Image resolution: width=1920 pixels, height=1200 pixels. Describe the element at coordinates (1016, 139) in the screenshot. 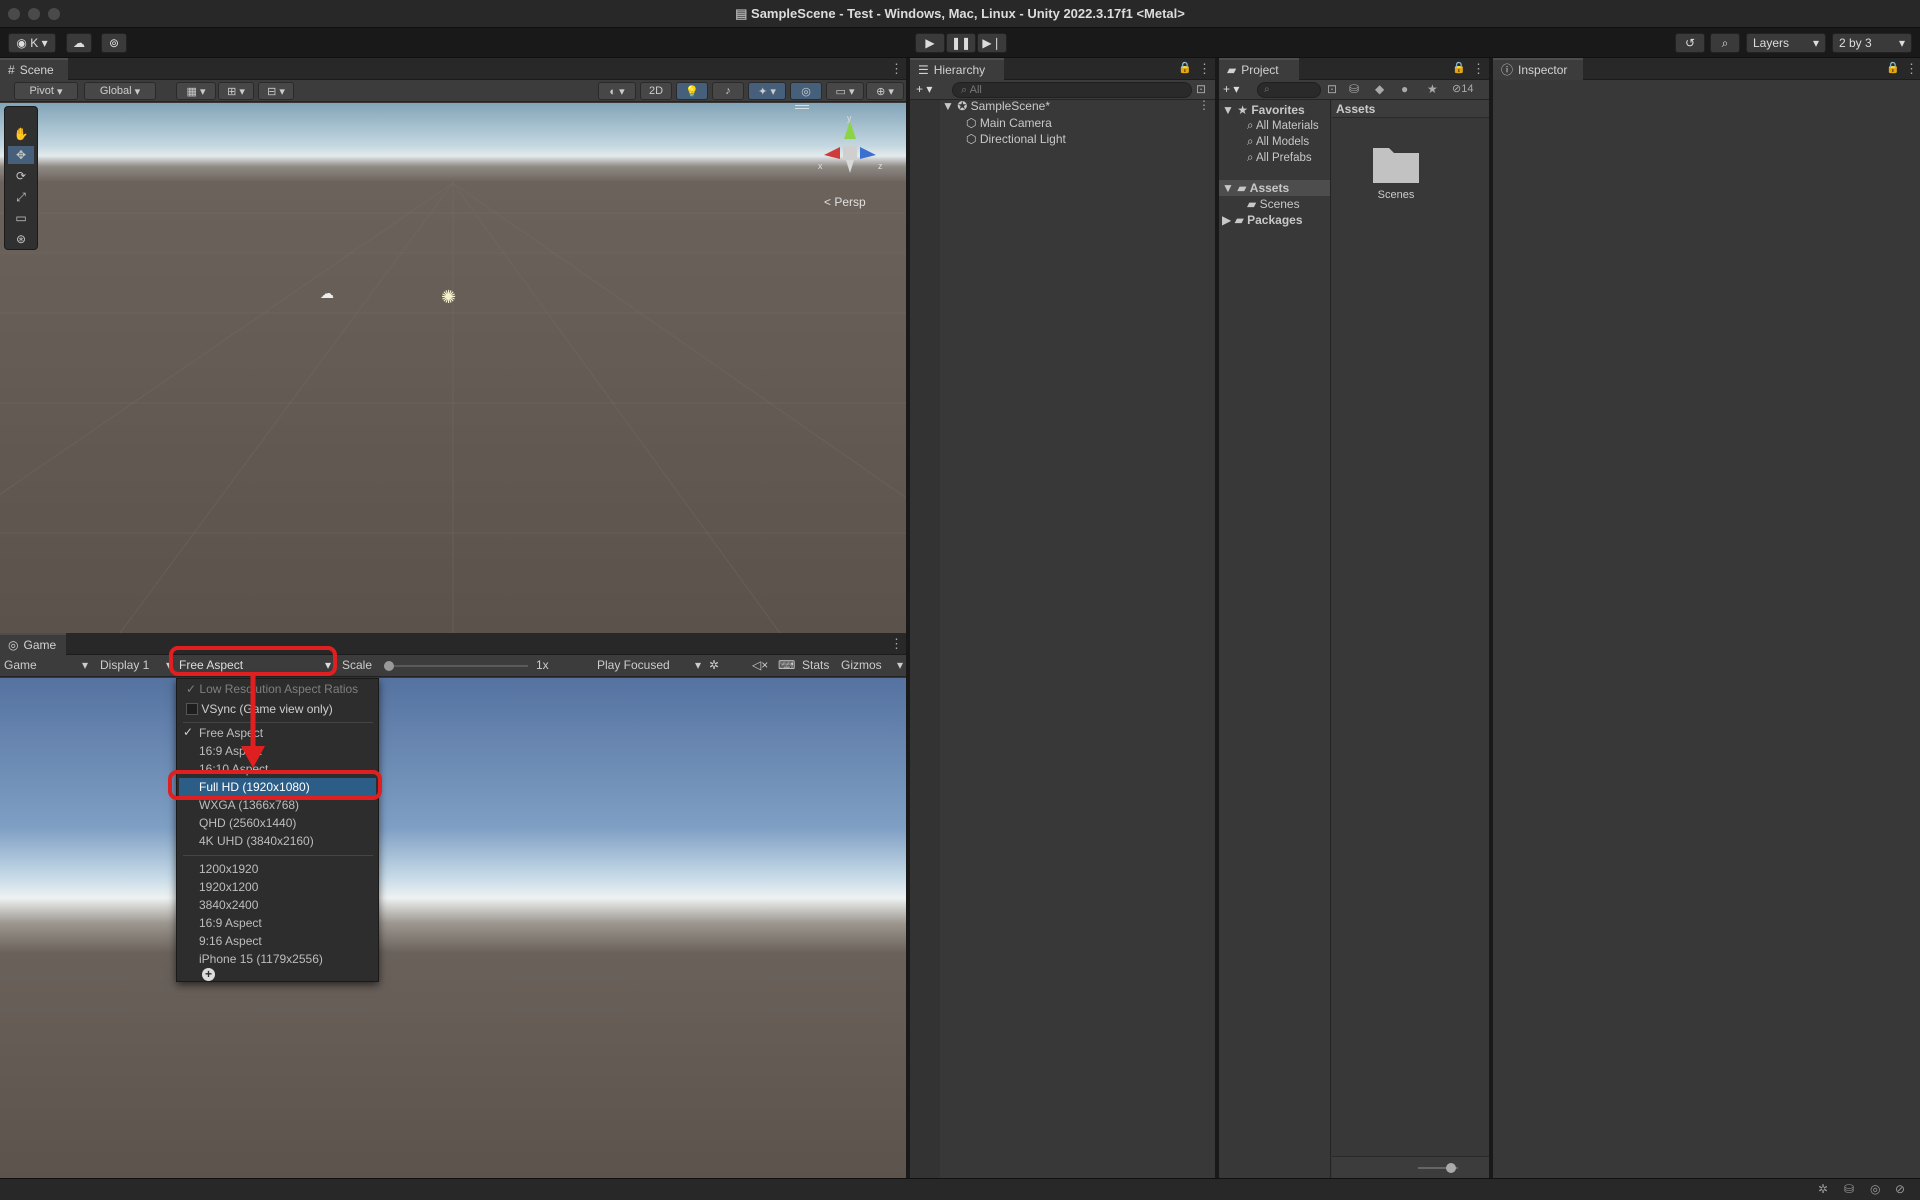

I see `tree-item-directional-light: ⬡ Directional Light` at that location.